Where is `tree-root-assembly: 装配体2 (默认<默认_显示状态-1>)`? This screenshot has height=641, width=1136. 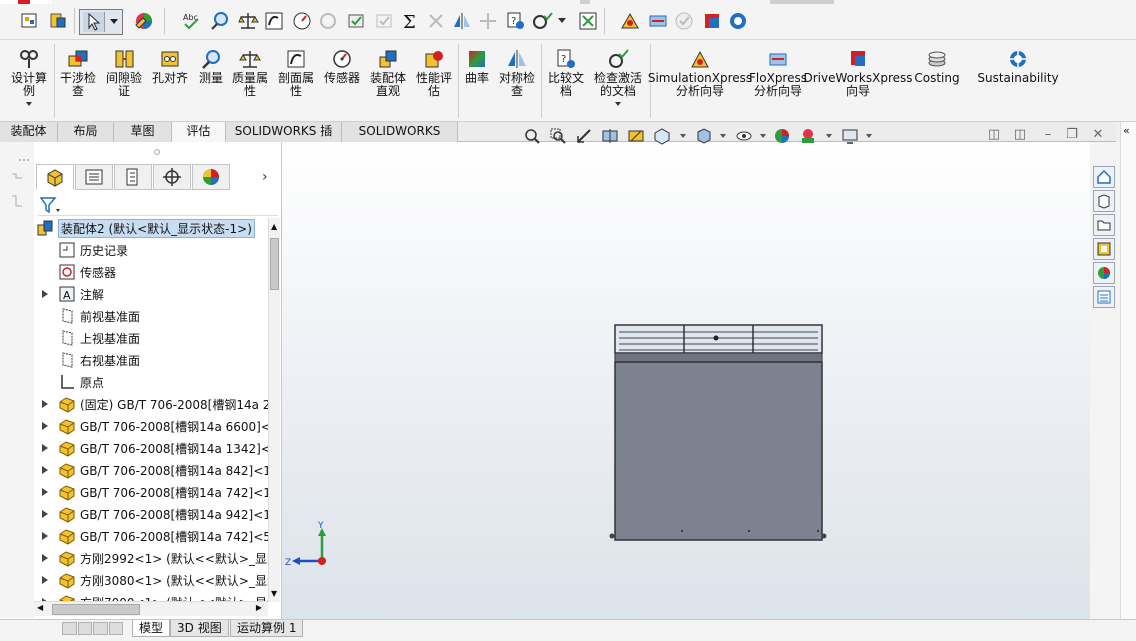 tree-root-assembly: 装配体2 (默认<默认_显示状态-1>) is located at coordinates (151, 228).